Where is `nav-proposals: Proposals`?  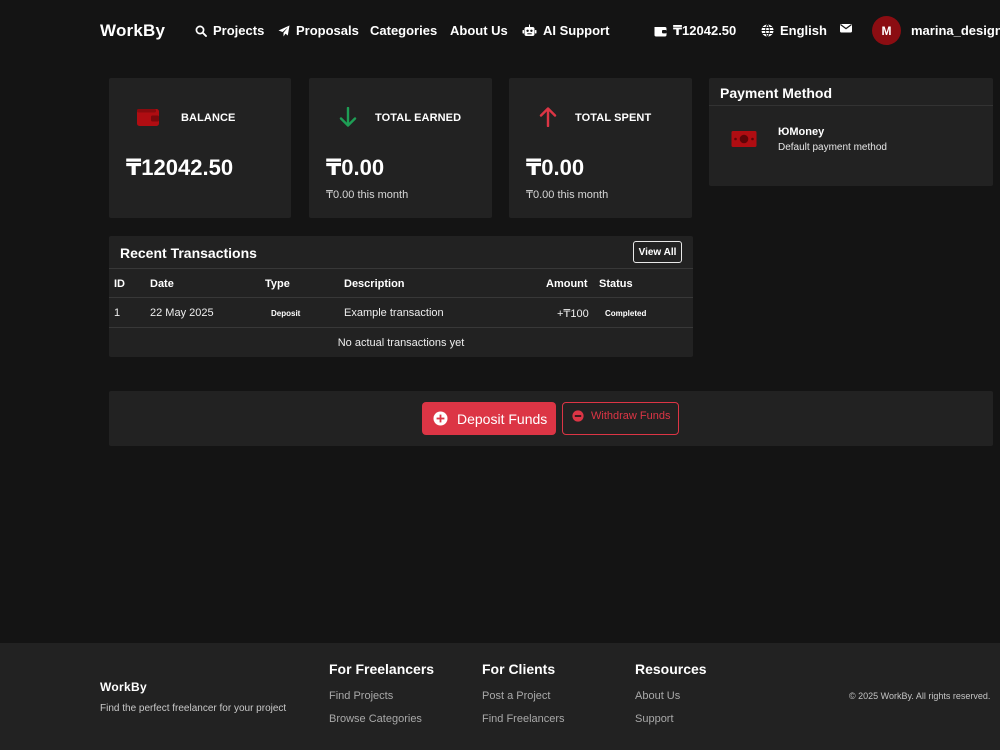 nav-proposals: Proposals is located at coordinates (318, 30).